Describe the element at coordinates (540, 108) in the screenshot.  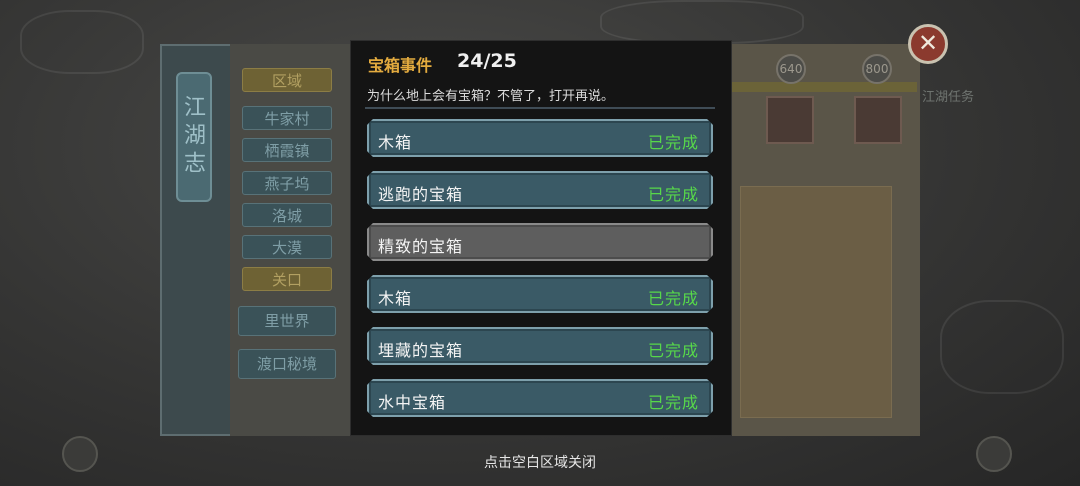
I see `modal-divider` at that location.